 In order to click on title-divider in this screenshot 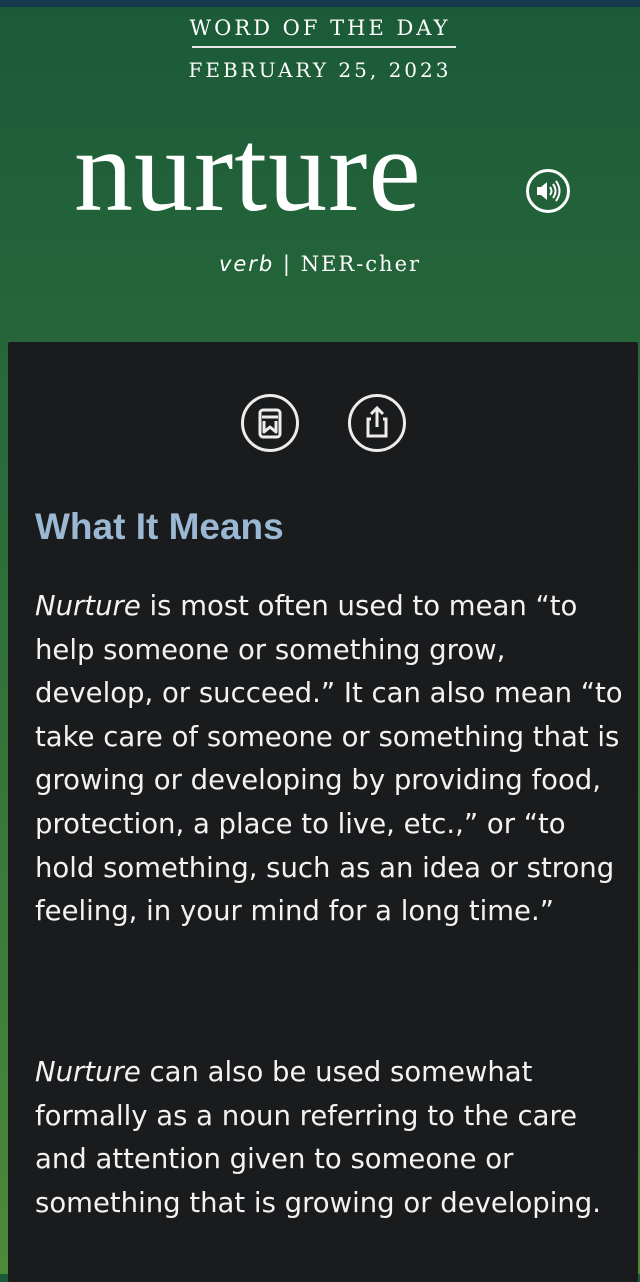, I will do `click(324, 47)`.